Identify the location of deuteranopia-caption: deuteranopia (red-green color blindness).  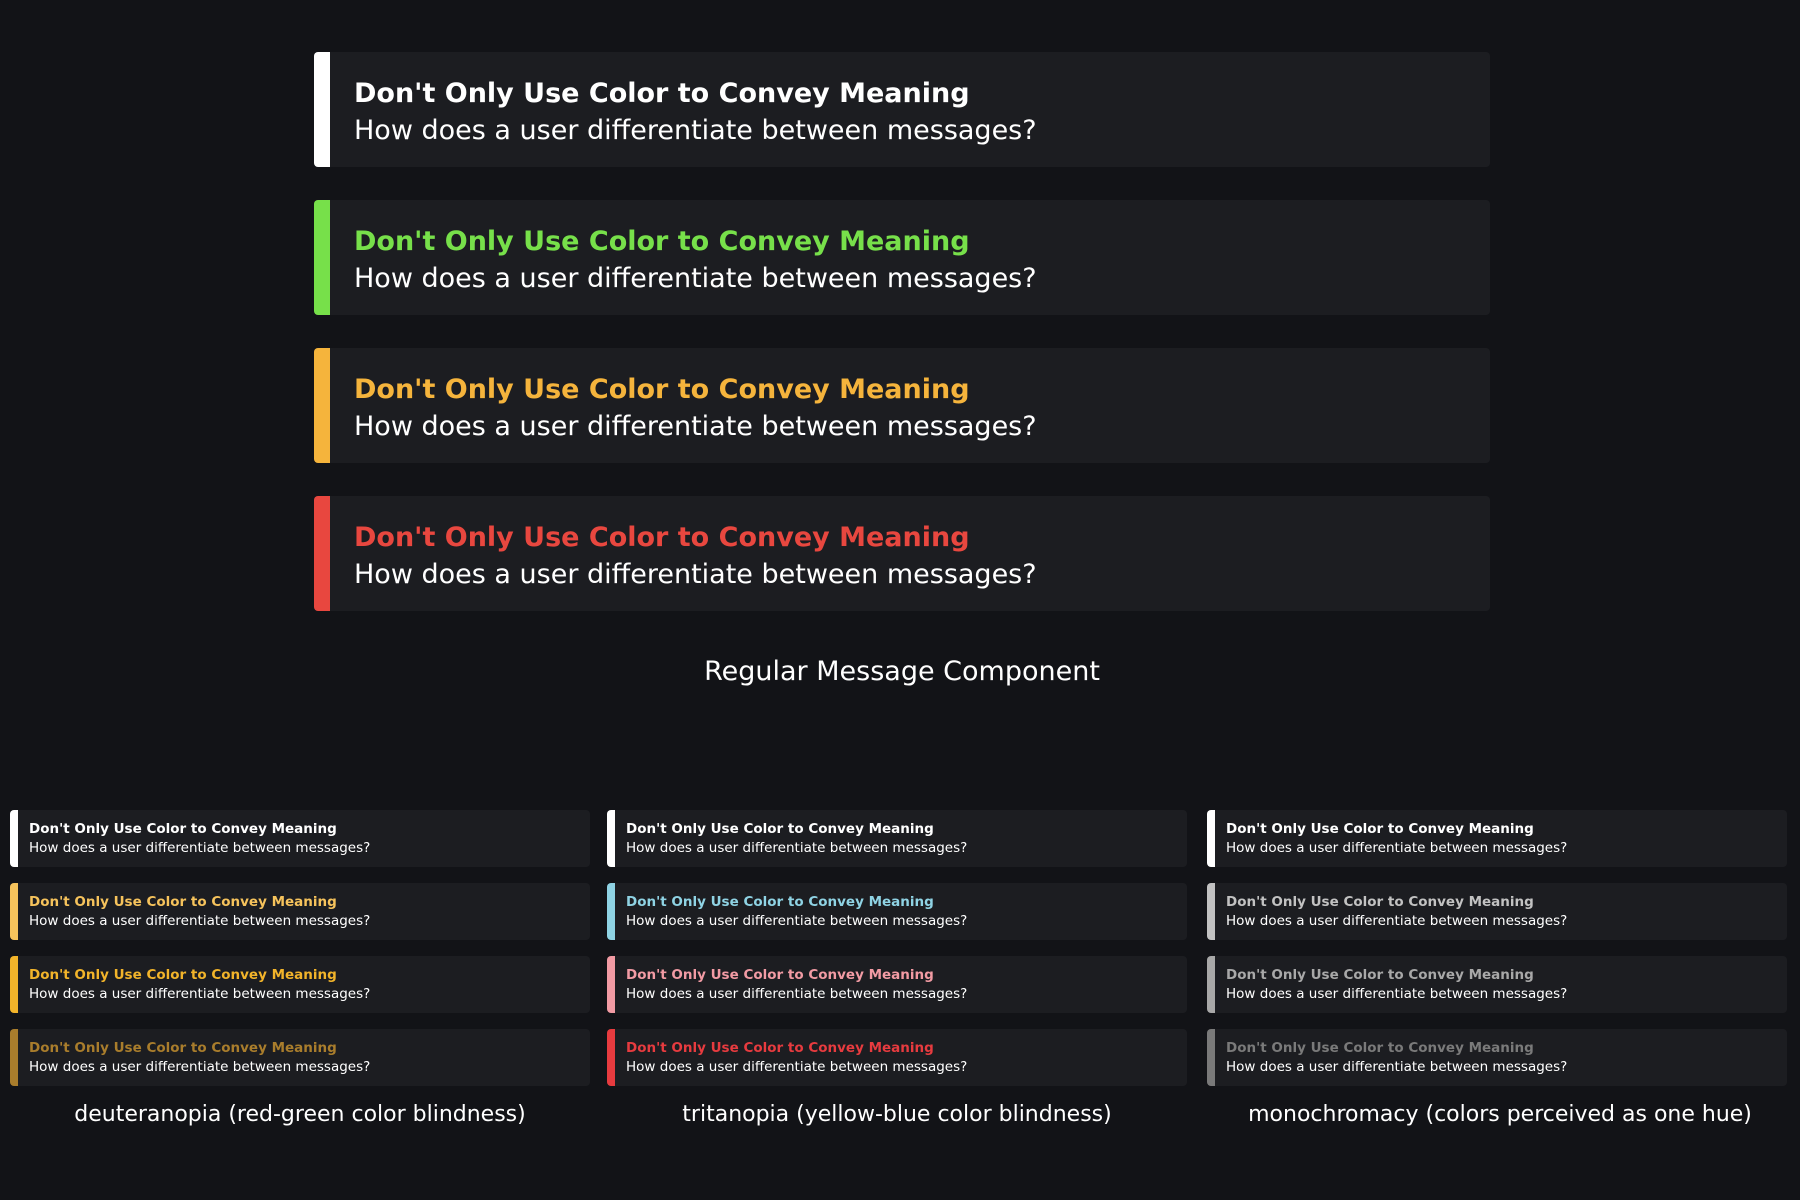
(300, 1114).